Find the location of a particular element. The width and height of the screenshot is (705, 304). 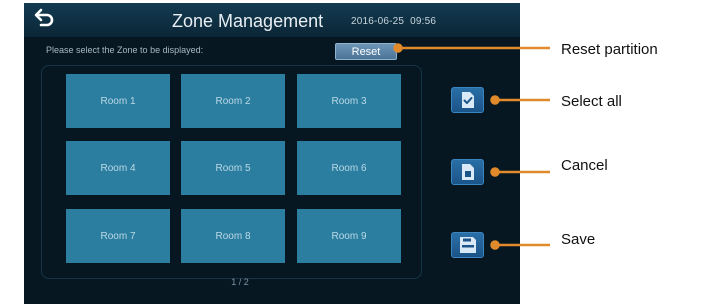

callout-save: Save is located at coordinates (578, 239).